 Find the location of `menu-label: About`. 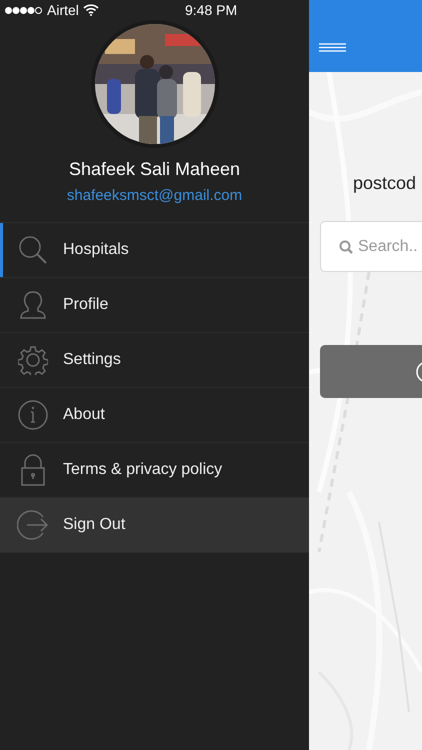

menu-label: About is located at coordinates (84, 414).